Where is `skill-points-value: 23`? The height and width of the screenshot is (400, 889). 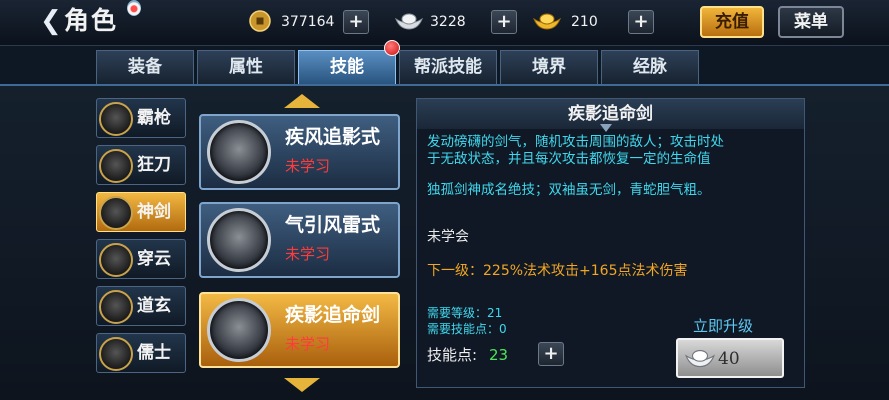
skill-points-value: 23 is located at coordinates (499, 355).